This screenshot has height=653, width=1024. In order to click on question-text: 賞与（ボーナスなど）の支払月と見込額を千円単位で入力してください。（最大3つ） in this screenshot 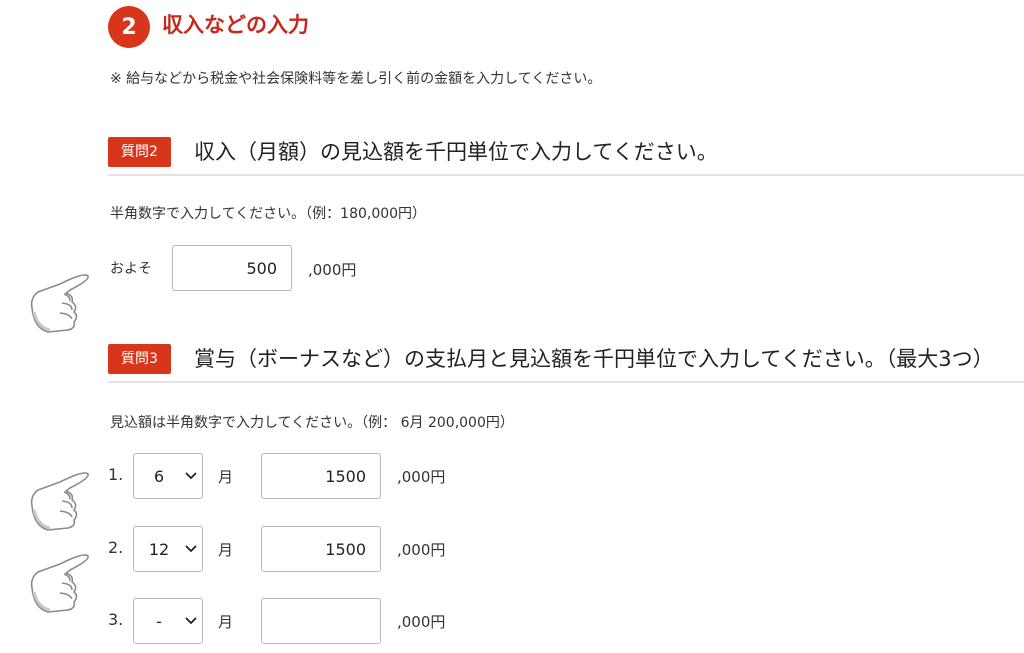, I will do `click(594, 359)`.